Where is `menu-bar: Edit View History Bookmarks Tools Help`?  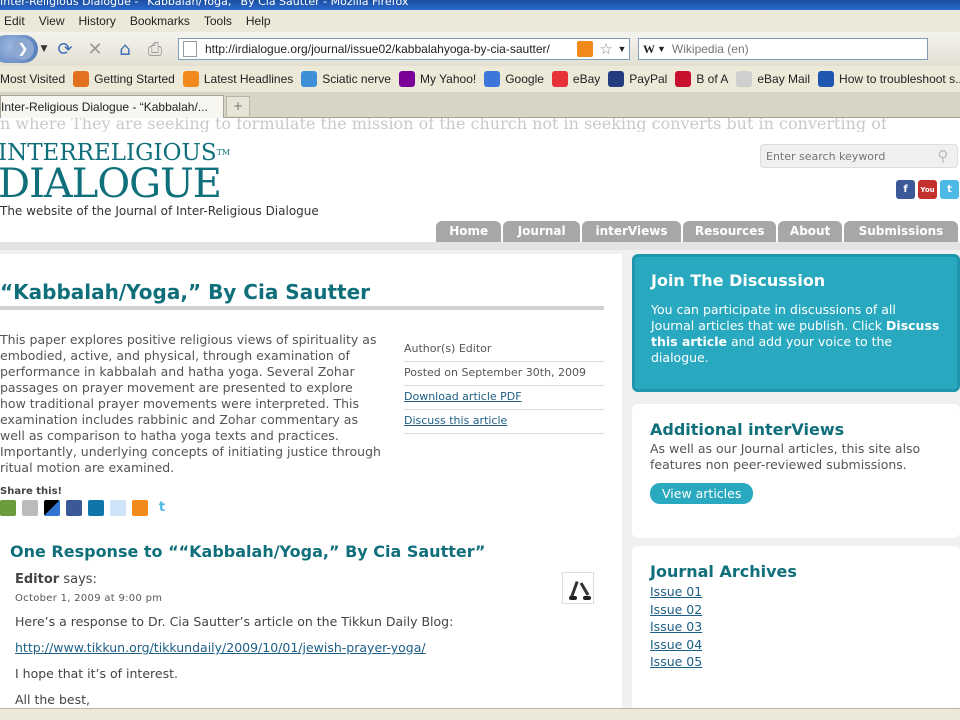
menu-bar: Edit View History Bookmarks Tools Help is located at coordinates (480, 21).